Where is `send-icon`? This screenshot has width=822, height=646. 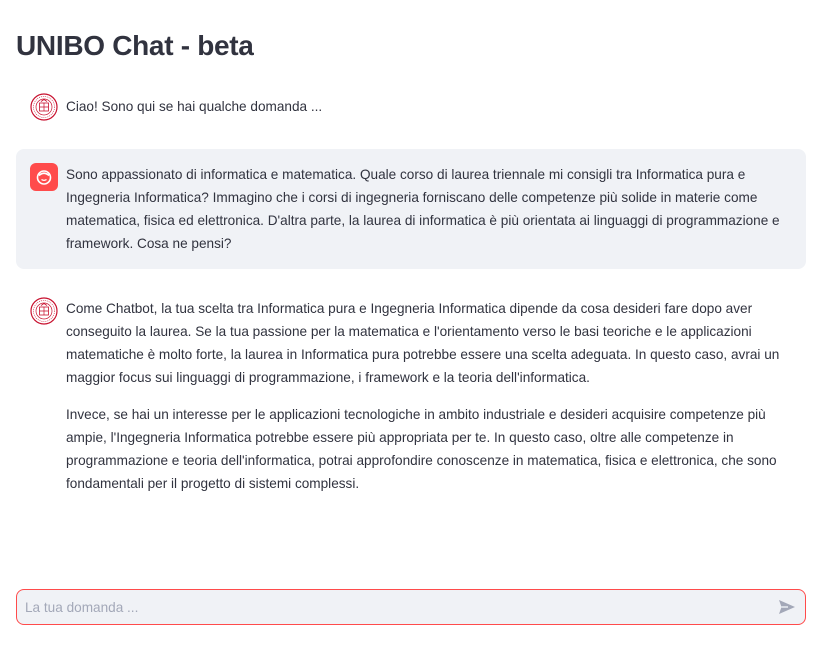 send-icon is located at coordinates (787, 607).